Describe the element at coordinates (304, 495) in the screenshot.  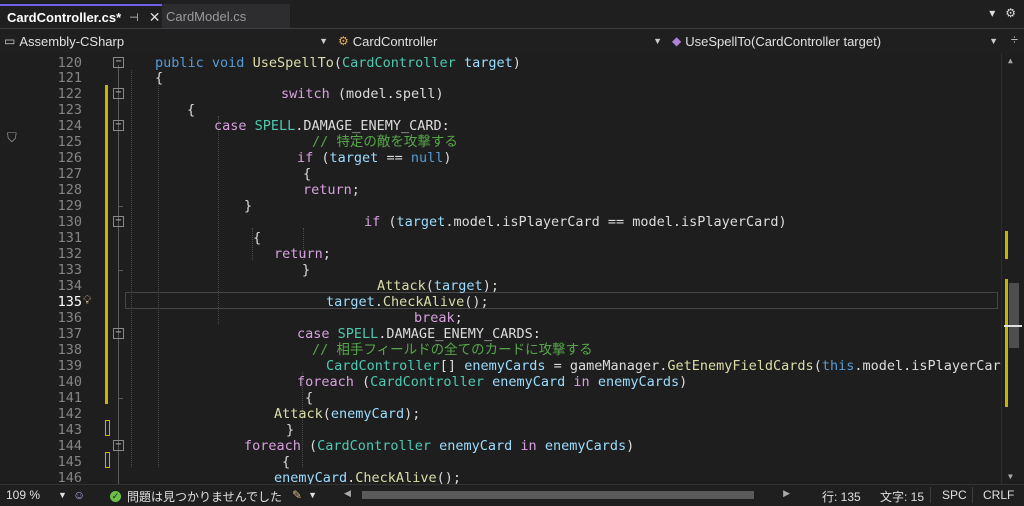
I see `code-cleanup-button: ✎ ▼` at that location.